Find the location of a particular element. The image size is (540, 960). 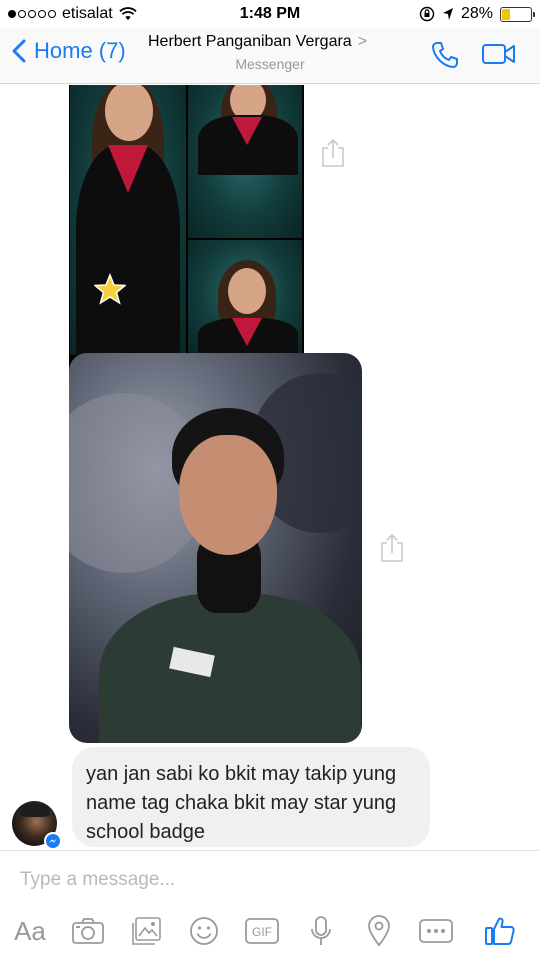

orientation-lock-icon is located at coordinates (427, 14).